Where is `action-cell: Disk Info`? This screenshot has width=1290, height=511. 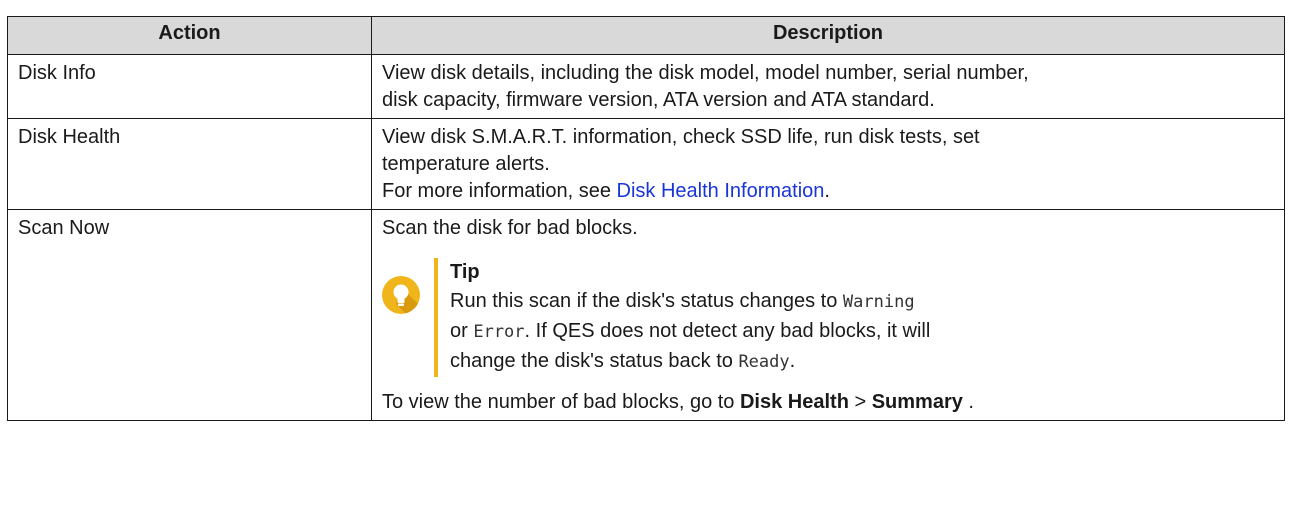
action-cell: Disk Info is located at coordinates (189, 86).